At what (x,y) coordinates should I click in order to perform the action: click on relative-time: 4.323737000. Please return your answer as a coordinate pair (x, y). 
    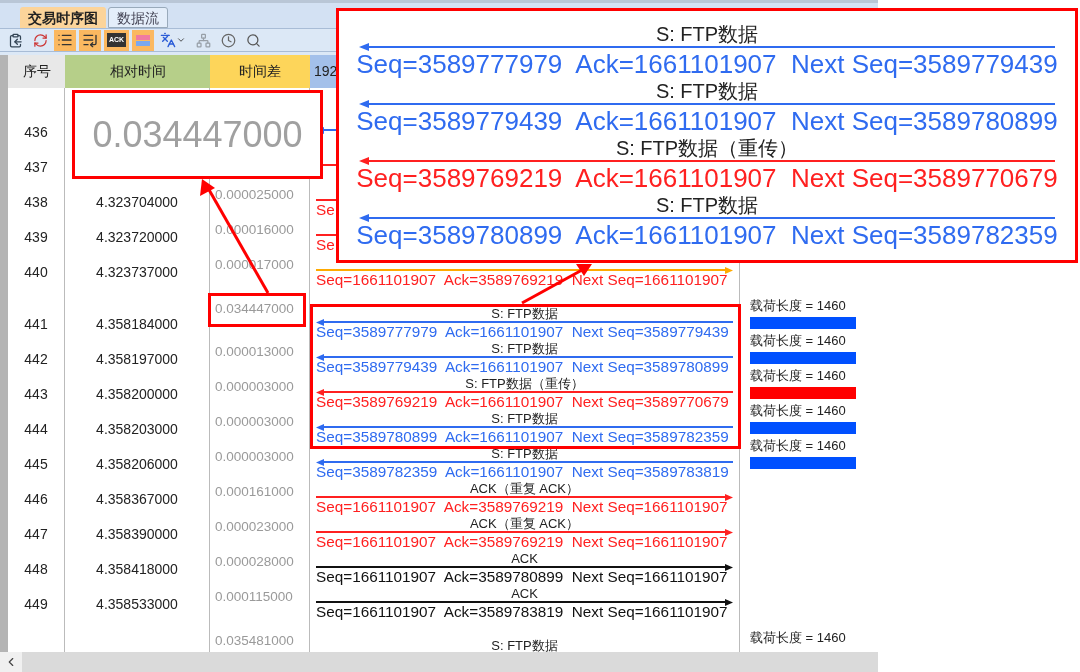
    Looking at the image, I should click on (137, 272).